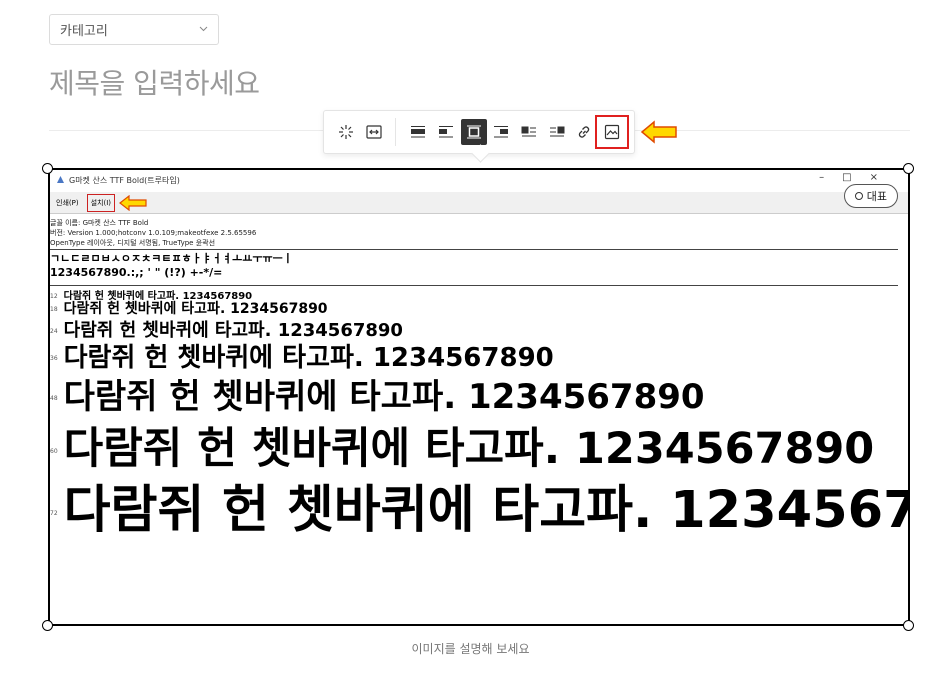 The width and height of the screenshot is (941, 695). What do you see at coordinates (396, 132) in the screenshot?
I see `toolbar-divider` at bounding box center [396, 132].